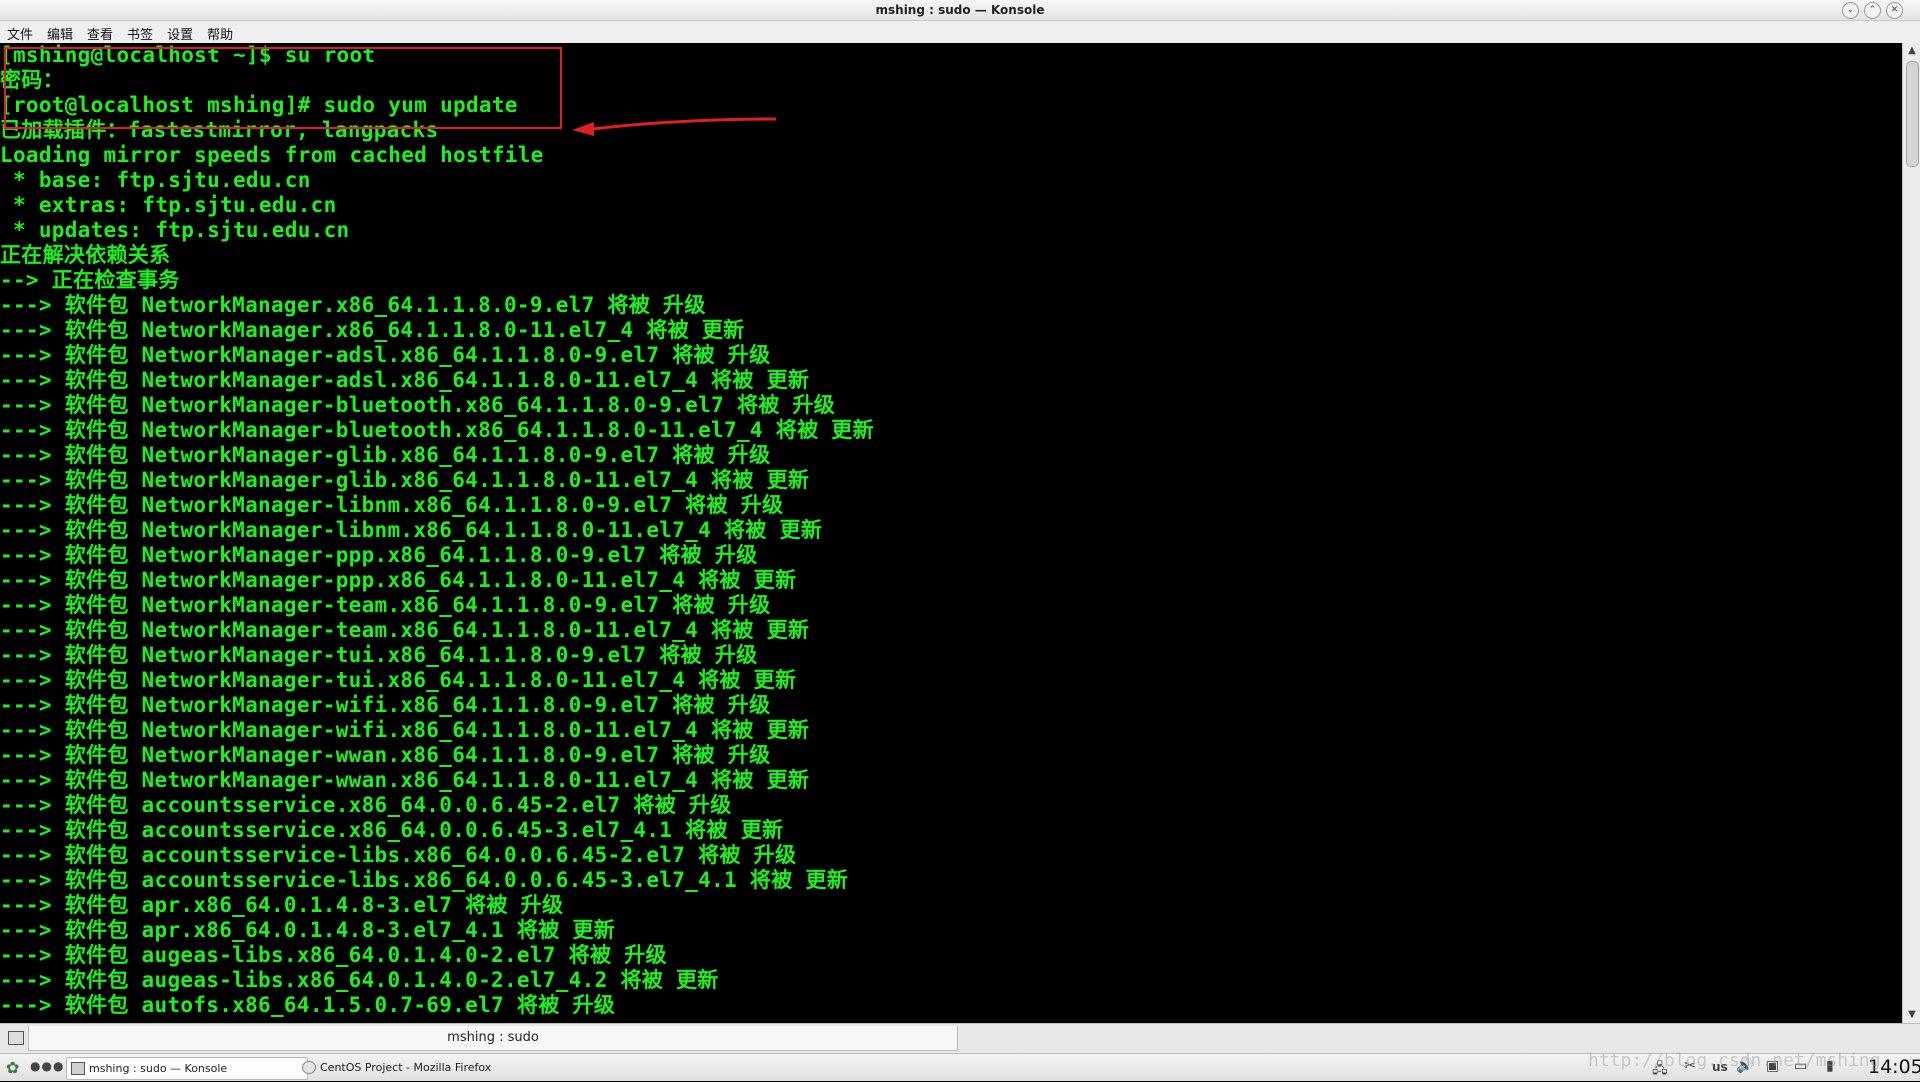  I want to click on close-button: ✕, so click(1894, 10).